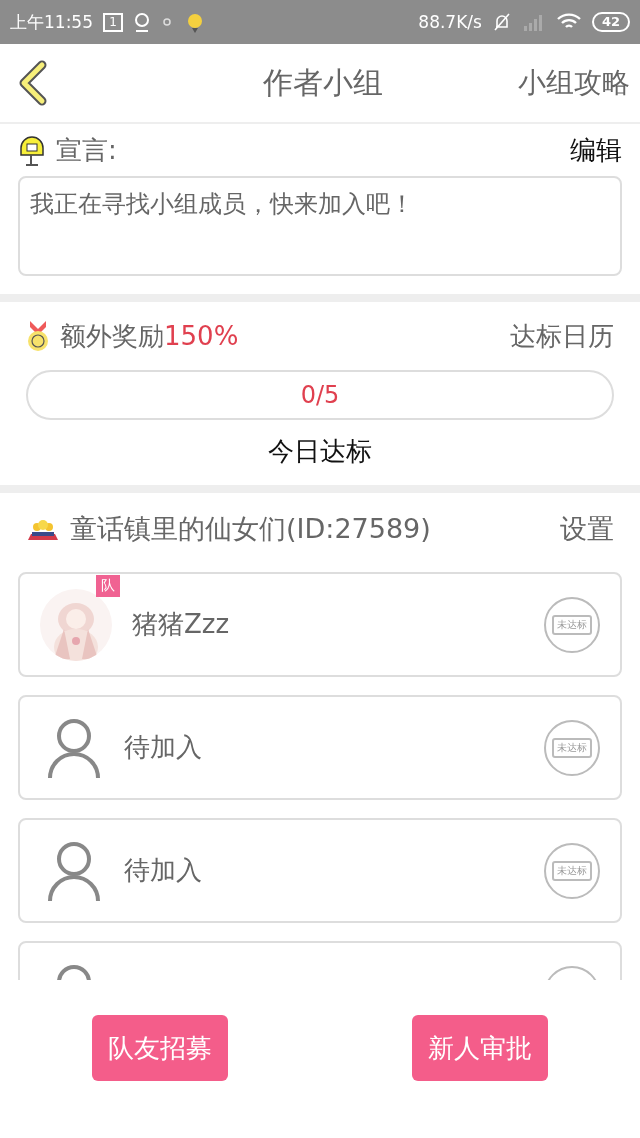 The image size is (640, 1138). I want to click on bell-muted-icon, so click(501, 22).